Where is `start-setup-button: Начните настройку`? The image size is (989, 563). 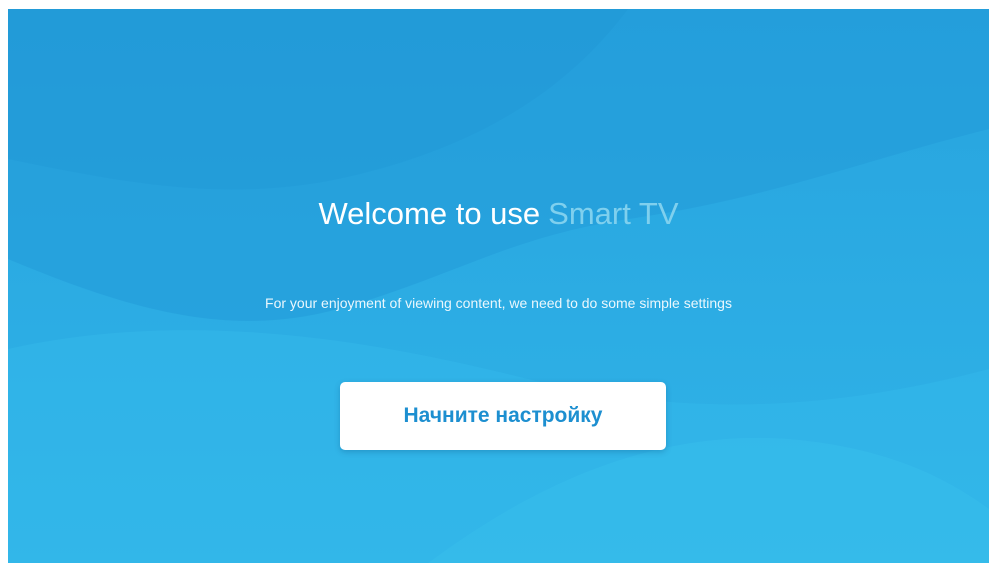 start-setup-button: Начните настройку is located at coordinates (503, 416).